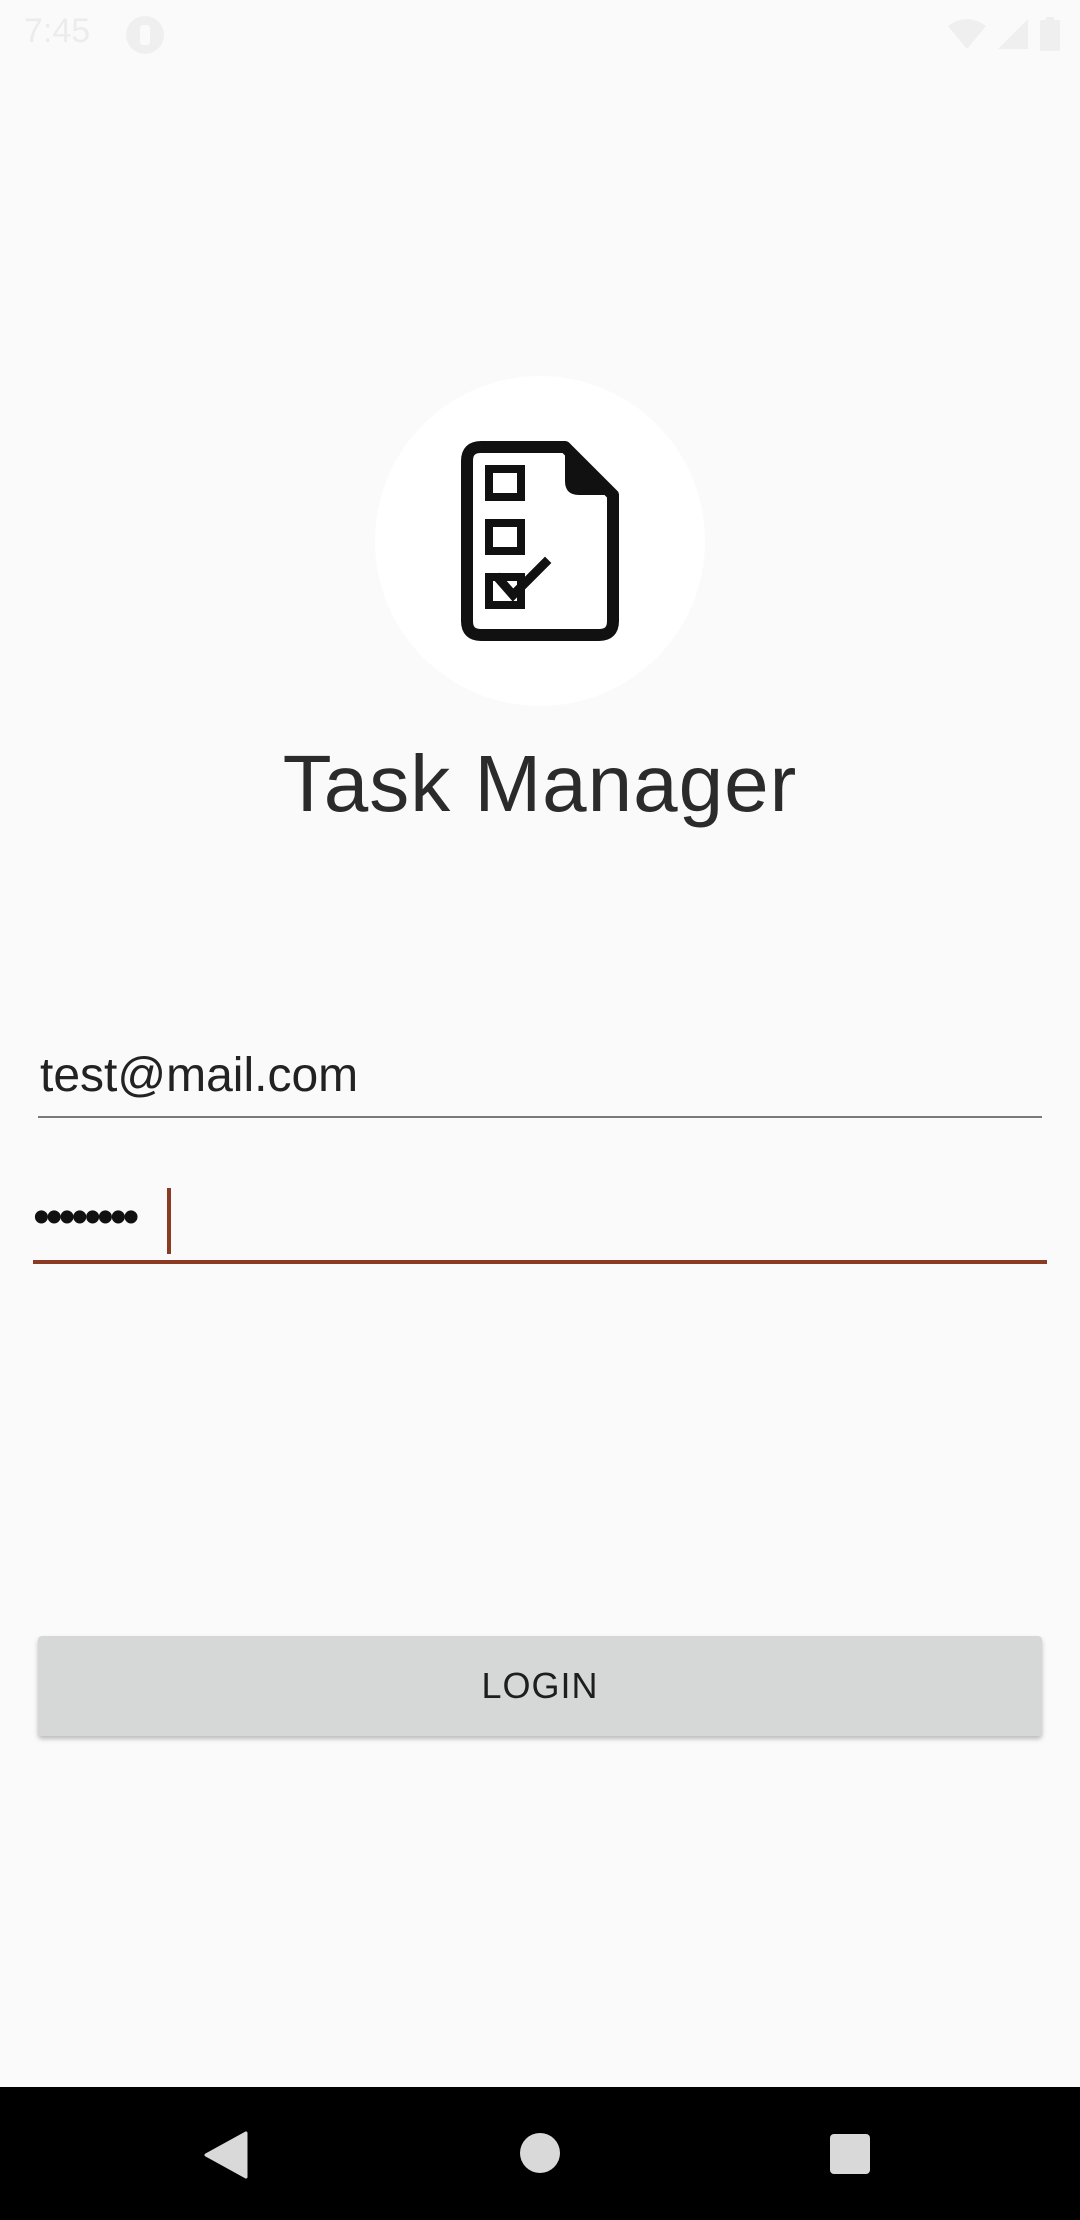  Describe the element at coordinates (57, 31) in the screenshot. I see `status-time: 7:45` at that location.